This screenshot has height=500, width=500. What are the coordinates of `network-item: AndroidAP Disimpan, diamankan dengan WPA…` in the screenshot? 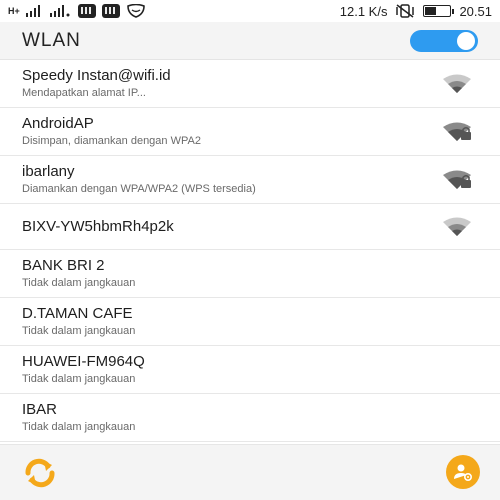 It's located at (250, 132).